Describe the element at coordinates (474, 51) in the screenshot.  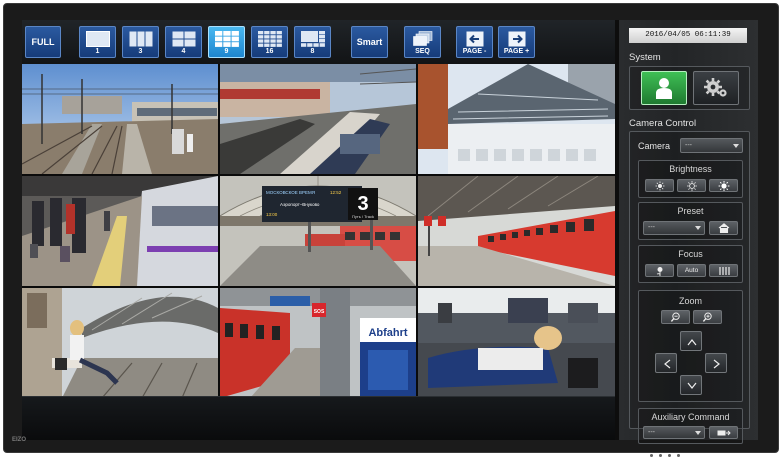
I see `page-prev-label: PAGE -` at that location.